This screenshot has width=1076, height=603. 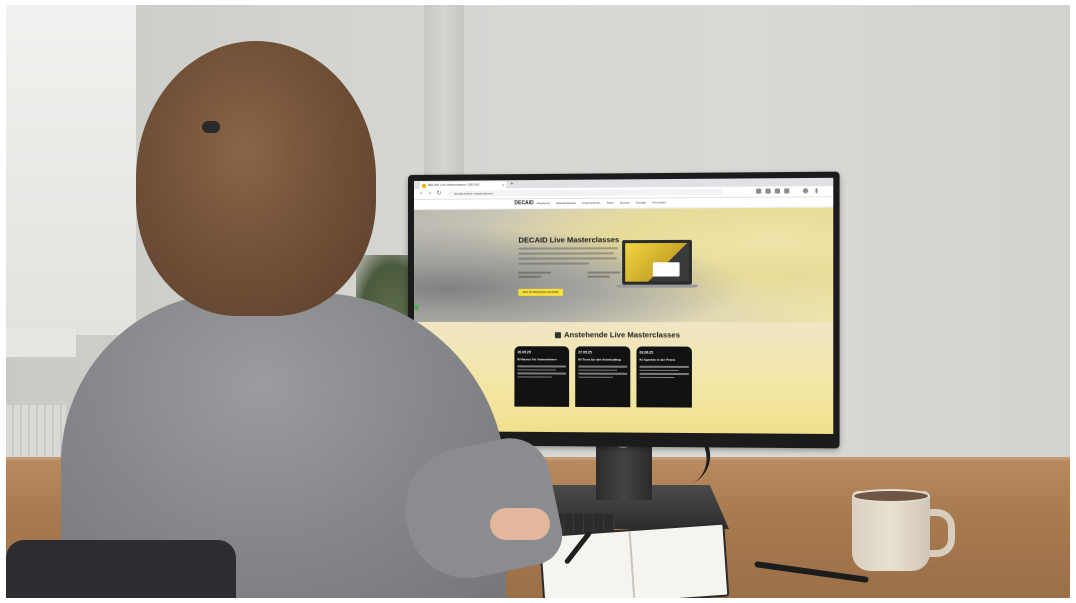 I want to click on laptop-popup-card, so click(x=666, y=269).